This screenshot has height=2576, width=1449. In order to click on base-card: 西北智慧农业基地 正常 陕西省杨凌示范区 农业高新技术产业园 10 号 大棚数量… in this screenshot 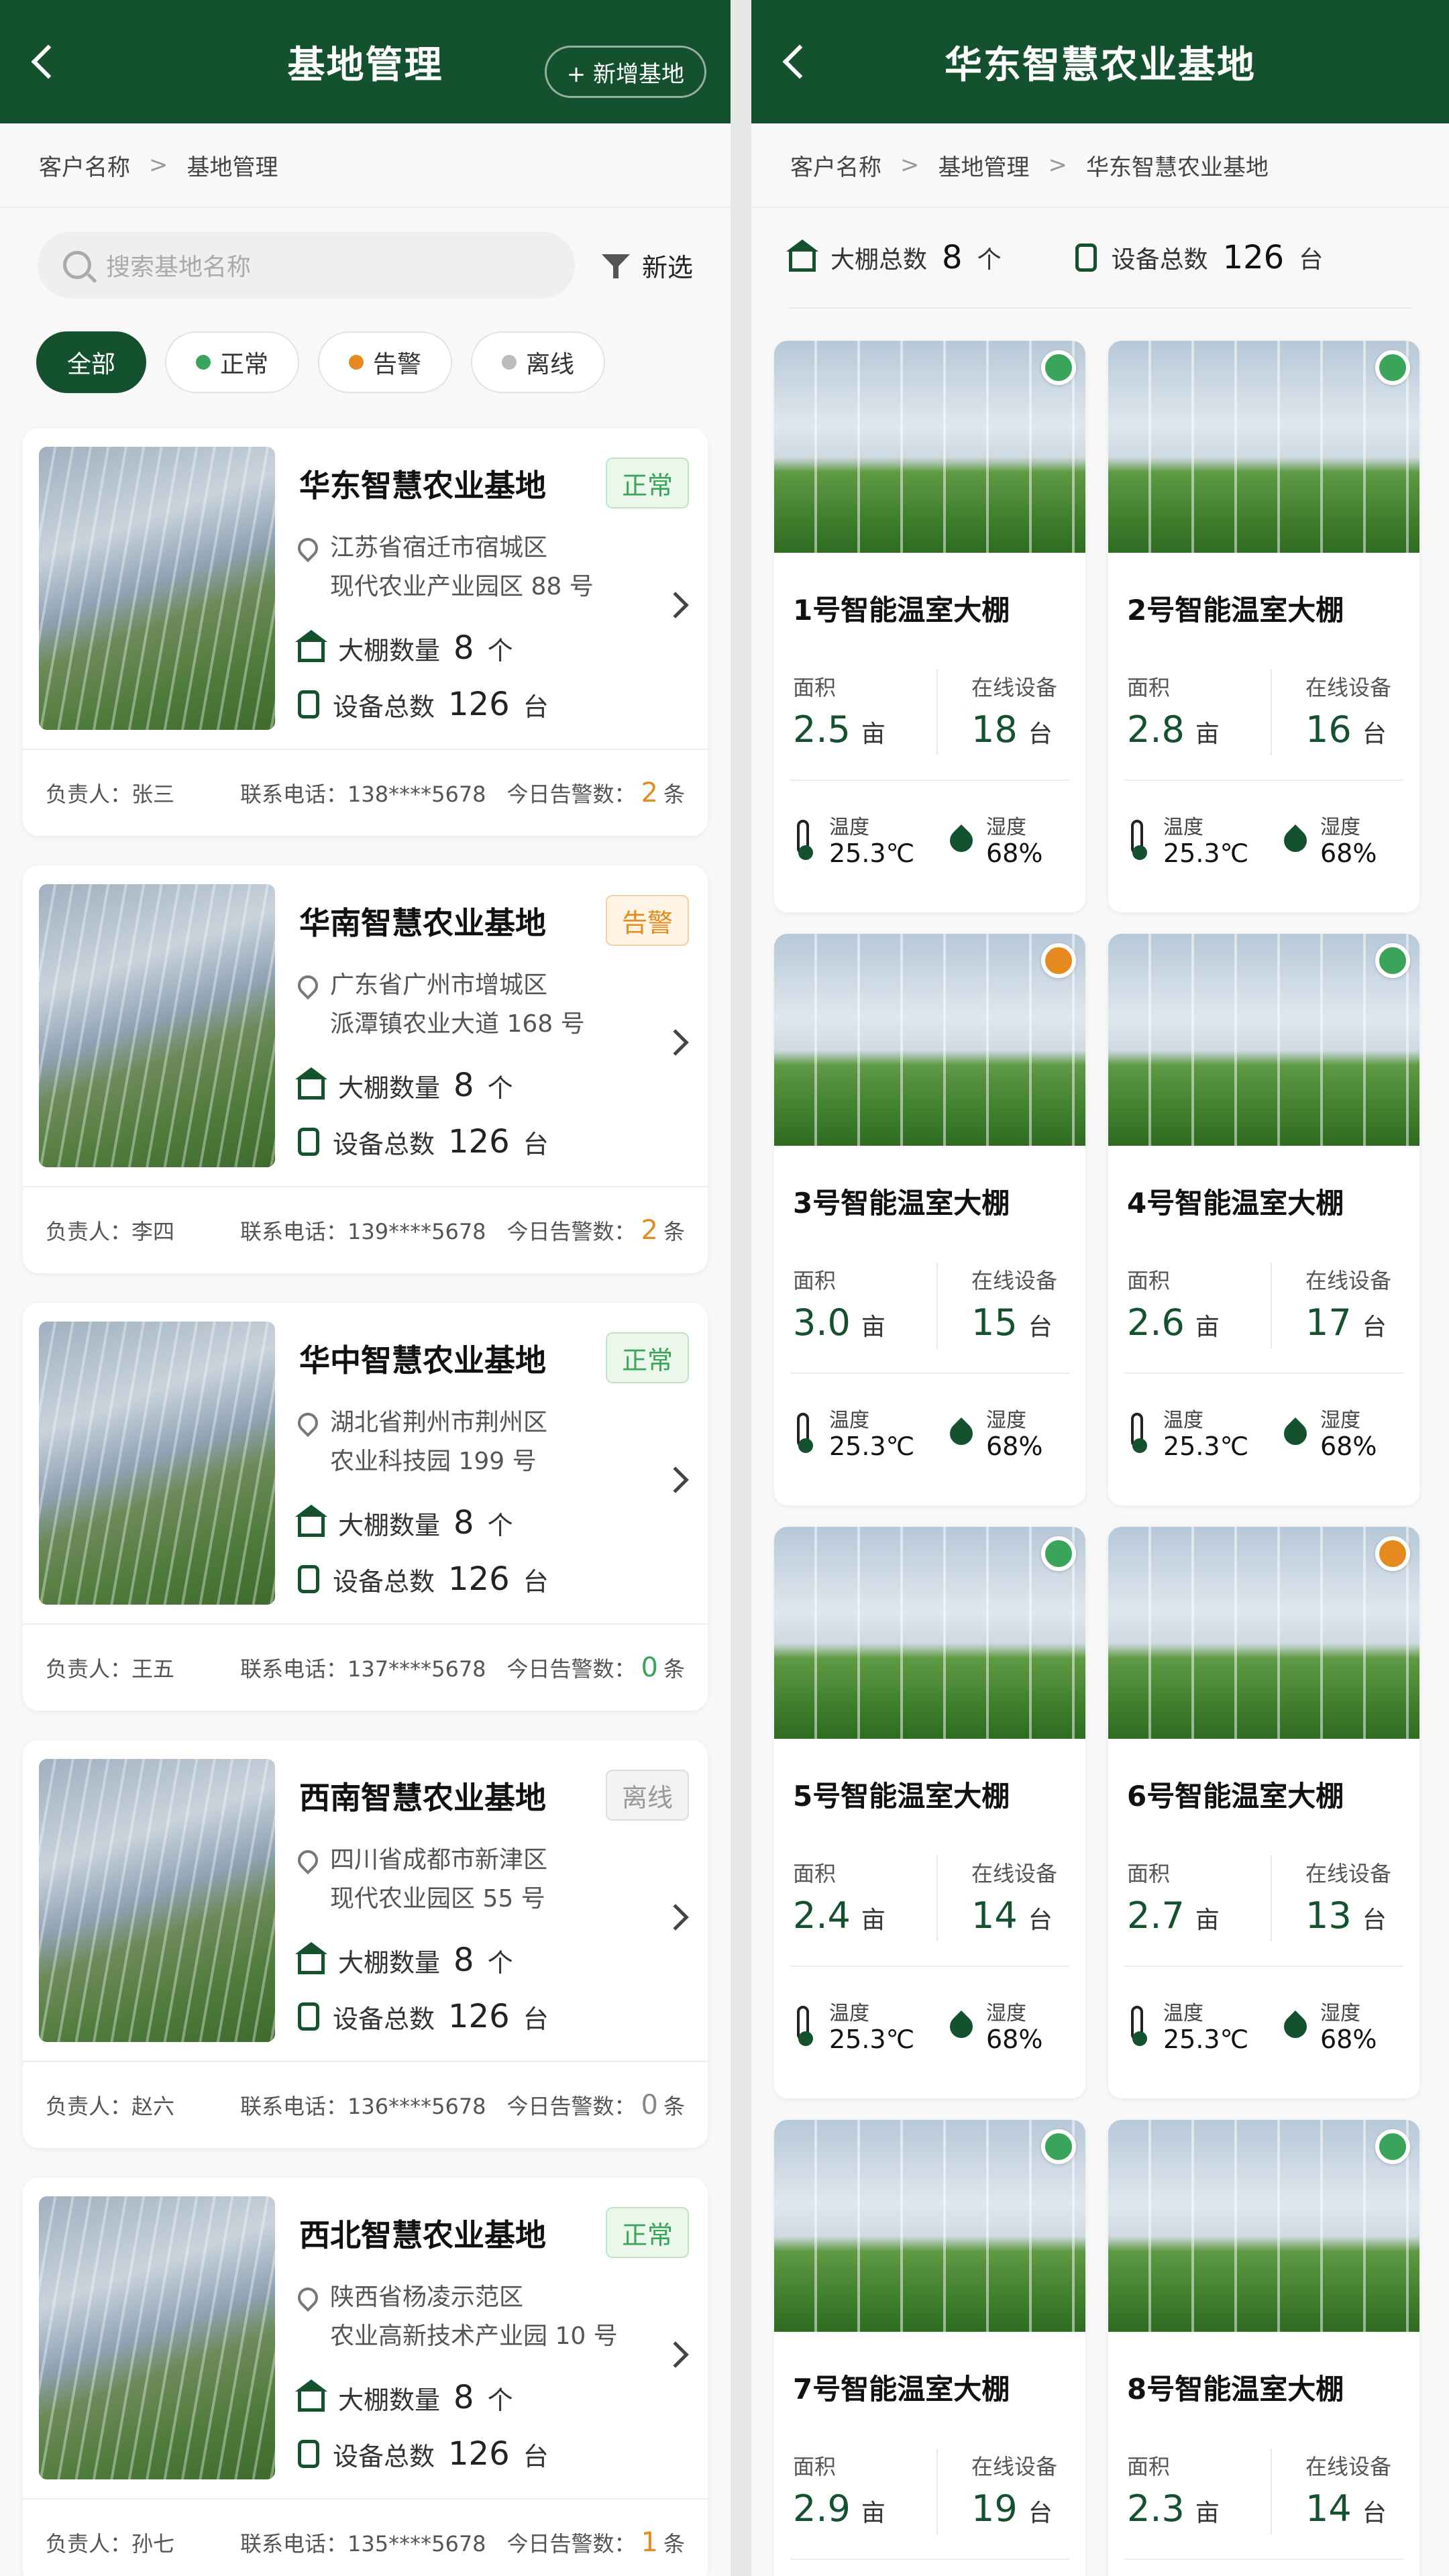, I will do `click(365, 2377)`.